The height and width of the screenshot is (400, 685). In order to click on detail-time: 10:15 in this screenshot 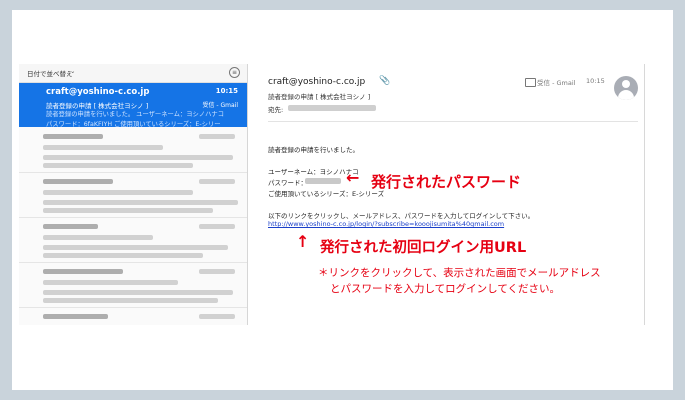, I will do `click(595, 81)`.